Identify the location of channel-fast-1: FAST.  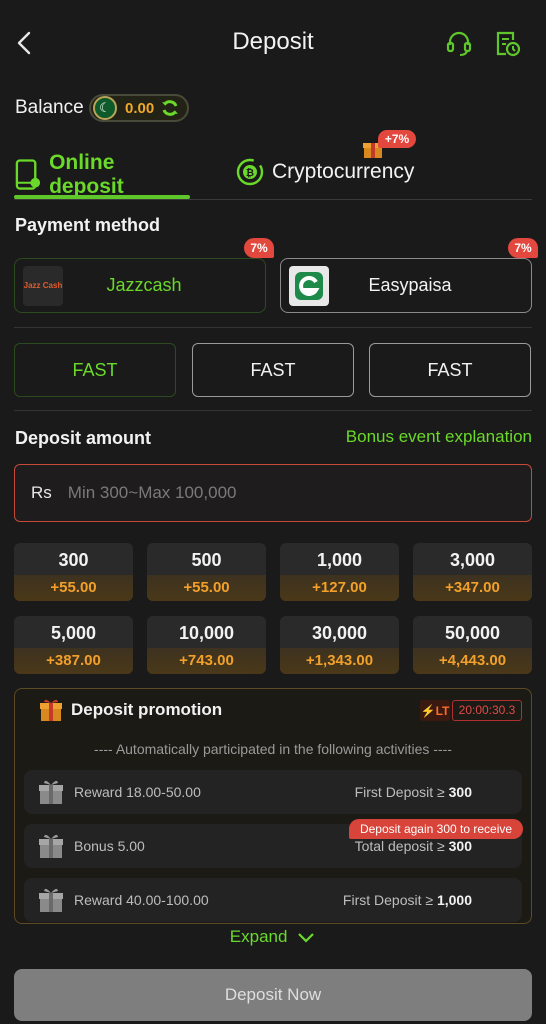
(95, 370).